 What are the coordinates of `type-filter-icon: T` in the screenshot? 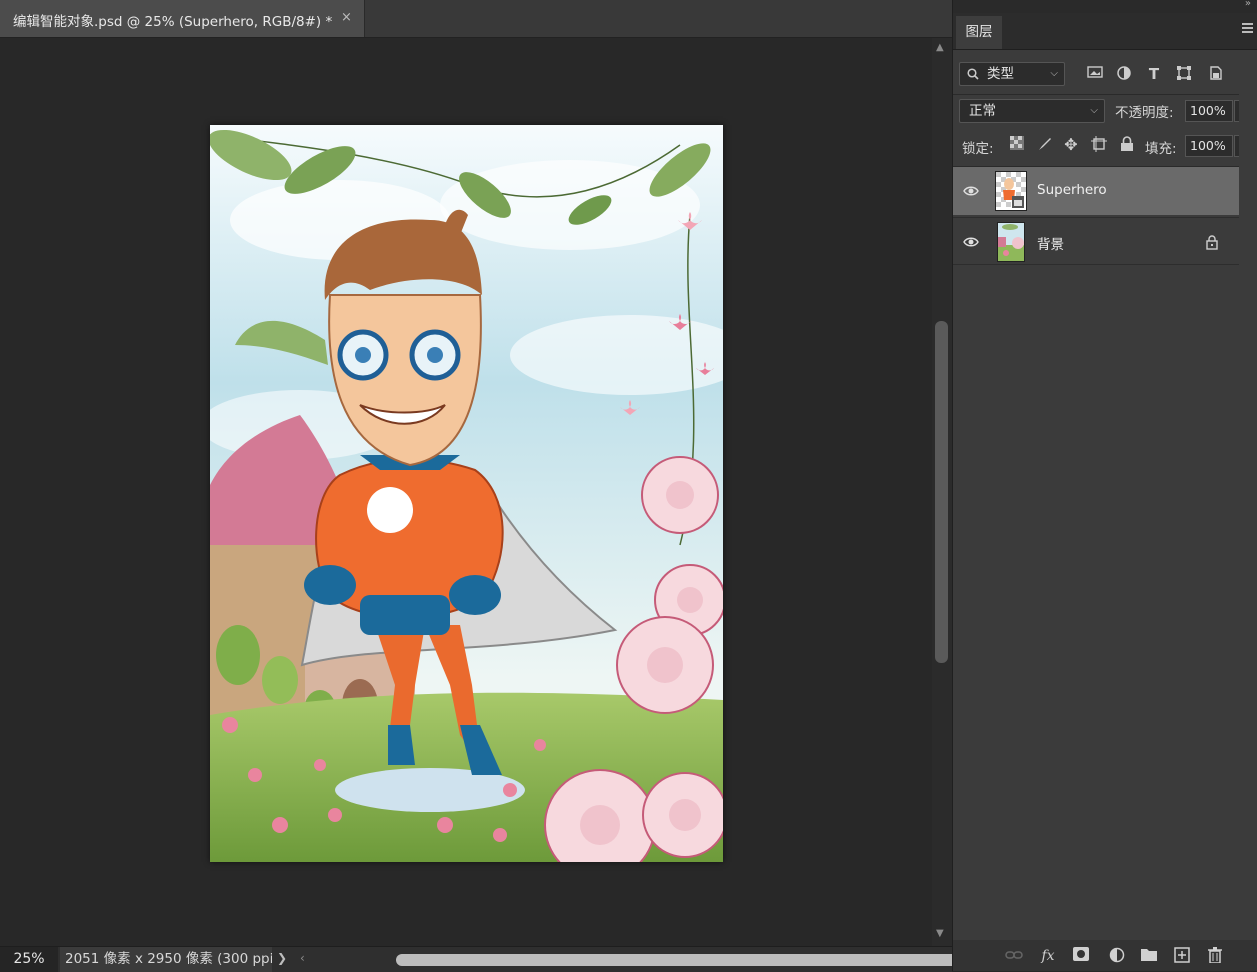 It's located at (1154, 74).